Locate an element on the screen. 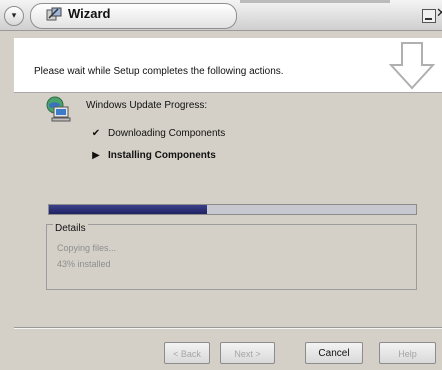 This screenshot has width=442, height=370. wizard-icon is located at coordinates (54, 14).